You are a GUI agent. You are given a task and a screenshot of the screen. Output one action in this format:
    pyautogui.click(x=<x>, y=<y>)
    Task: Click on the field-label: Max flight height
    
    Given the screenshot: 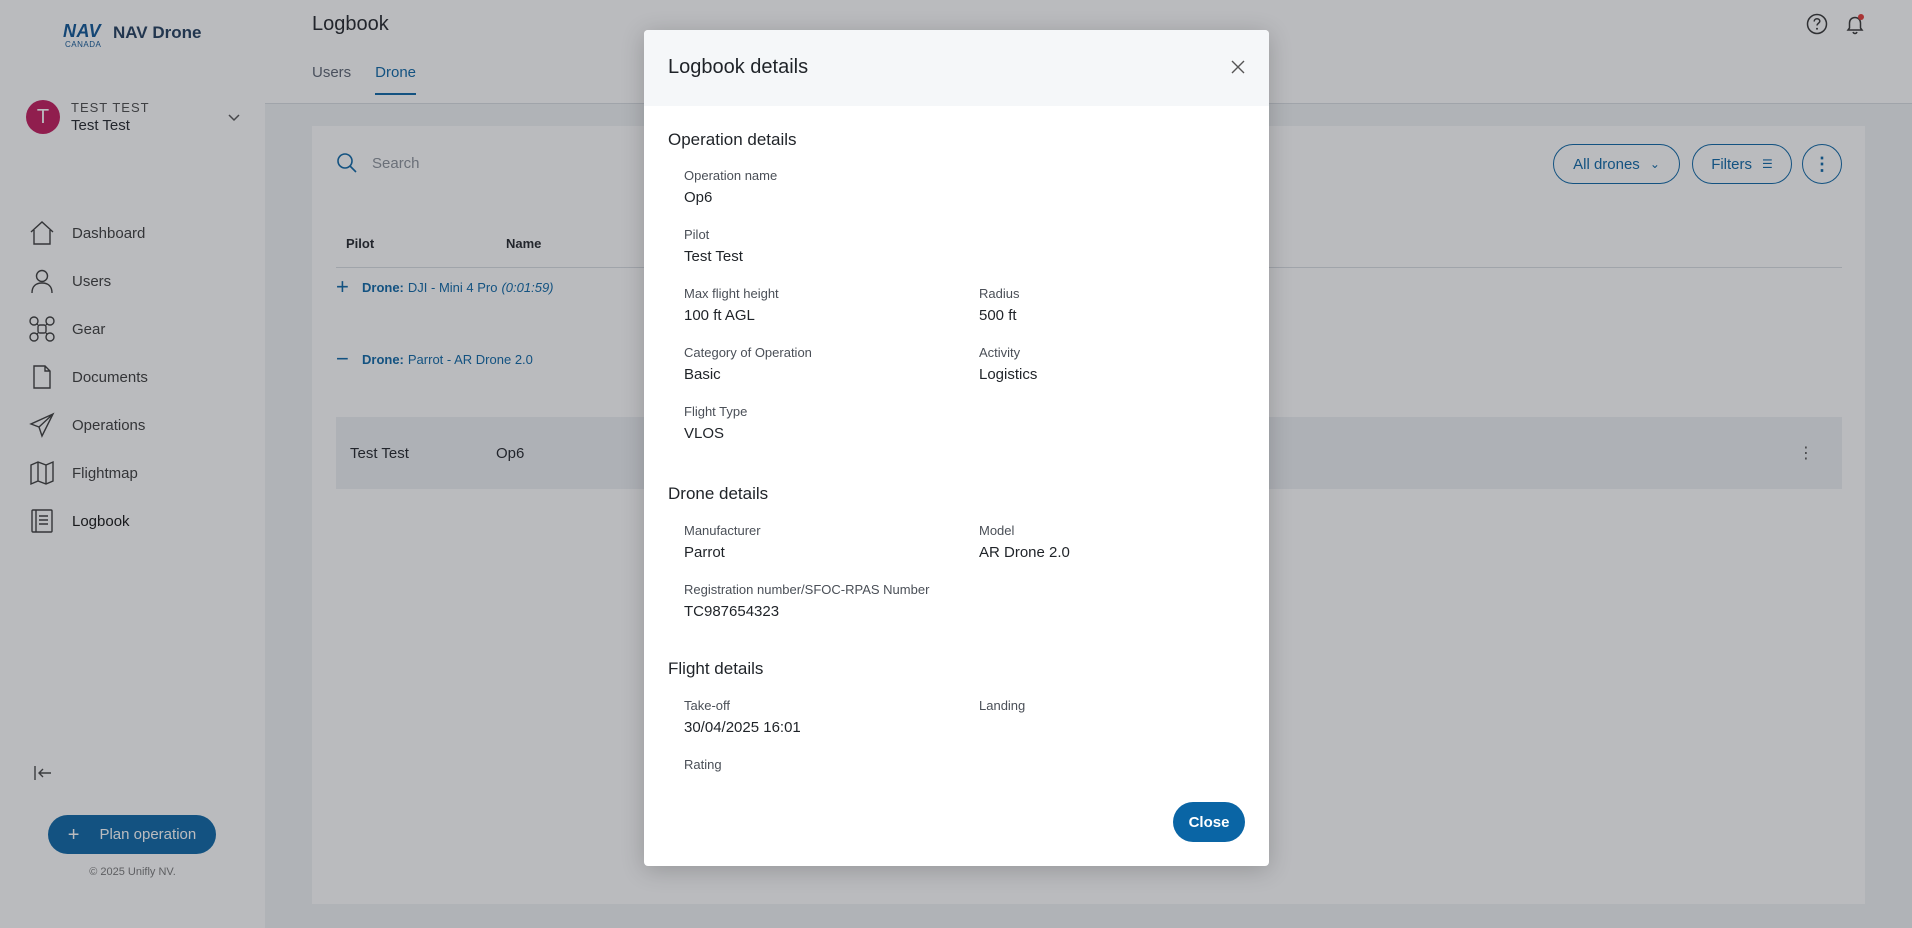 What is the action you would take?
    pyautogui.click(x=731, y=293)
    